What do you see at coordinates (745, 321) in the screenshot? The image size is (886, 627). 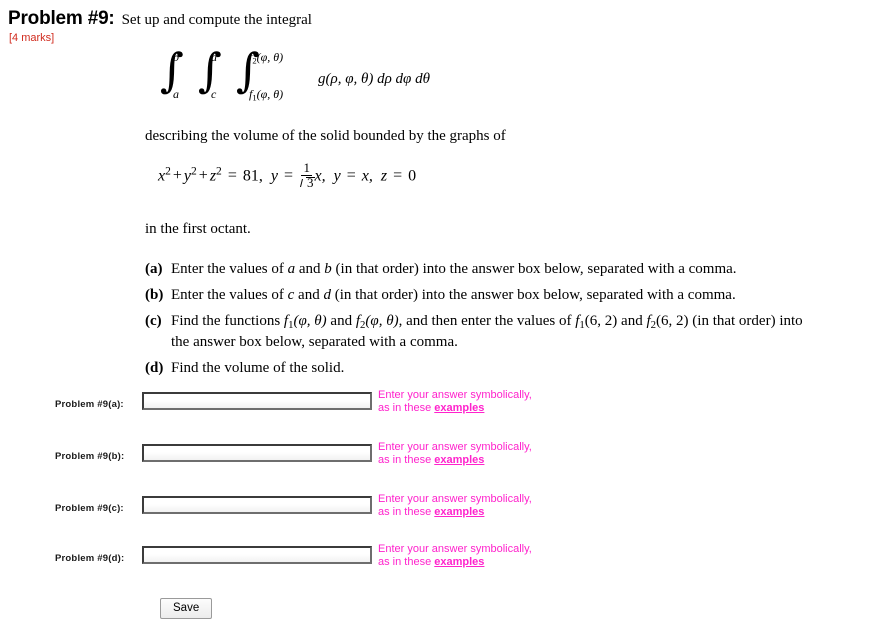 I see `item-c-tail: (in that order) into` at bounding box center [745, 321].